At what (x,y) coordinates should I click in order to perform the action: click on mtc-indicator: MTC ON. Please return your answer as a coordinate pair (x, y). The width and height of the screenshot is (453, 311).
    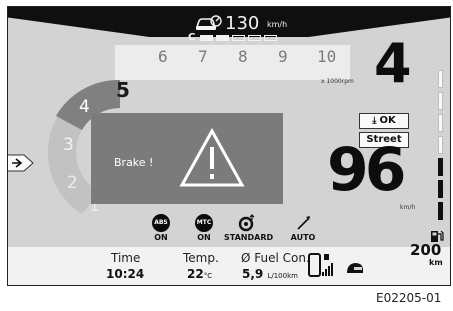
    Looking at the image, I should click on (204, 228).